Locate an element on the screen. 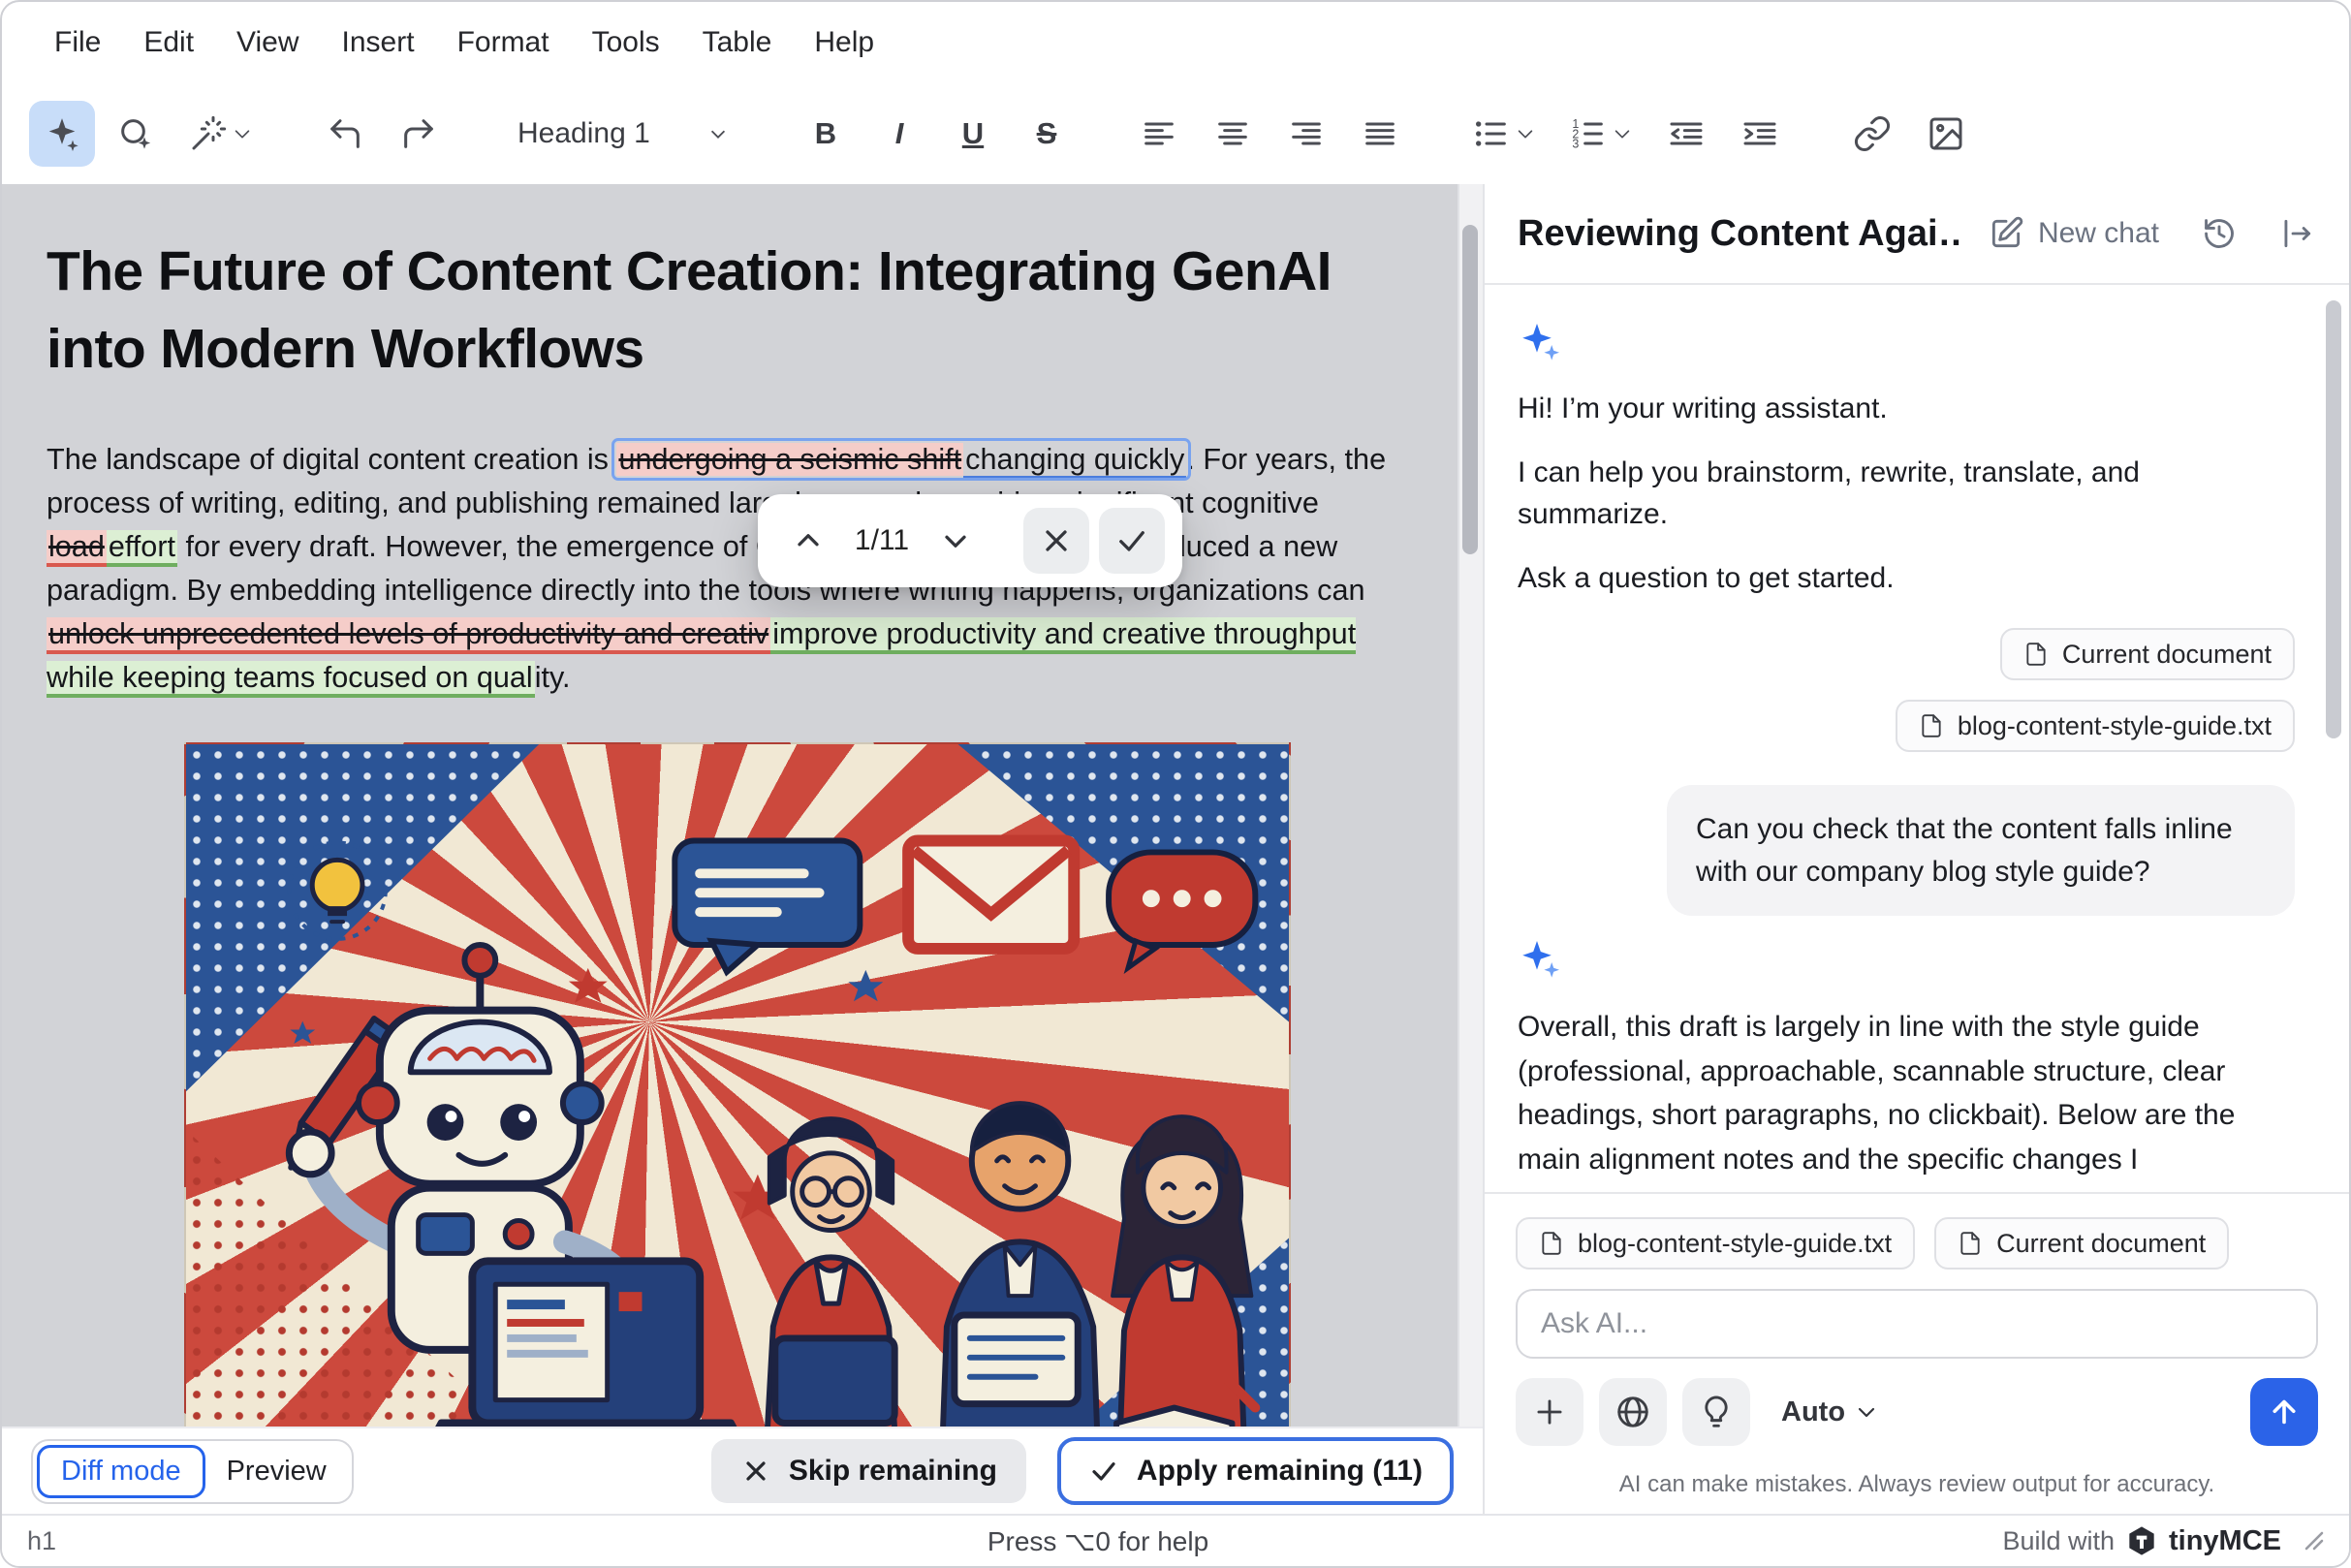 This screenshot has width=2351, height=1568. ai-shortcuts-icon is located at coordinates (136, 134).